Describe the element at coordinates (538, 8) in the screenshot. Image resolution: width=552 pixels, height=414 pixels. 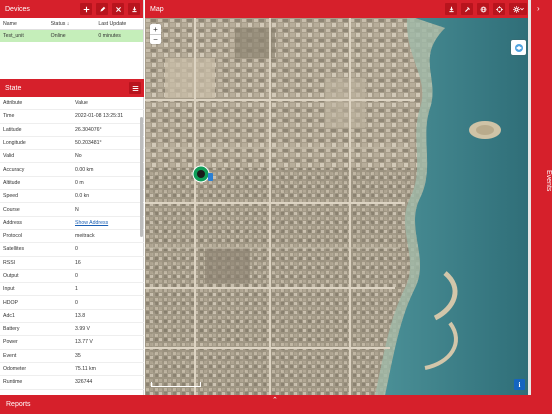
I see `chevron-right-icon: ›` at that location.